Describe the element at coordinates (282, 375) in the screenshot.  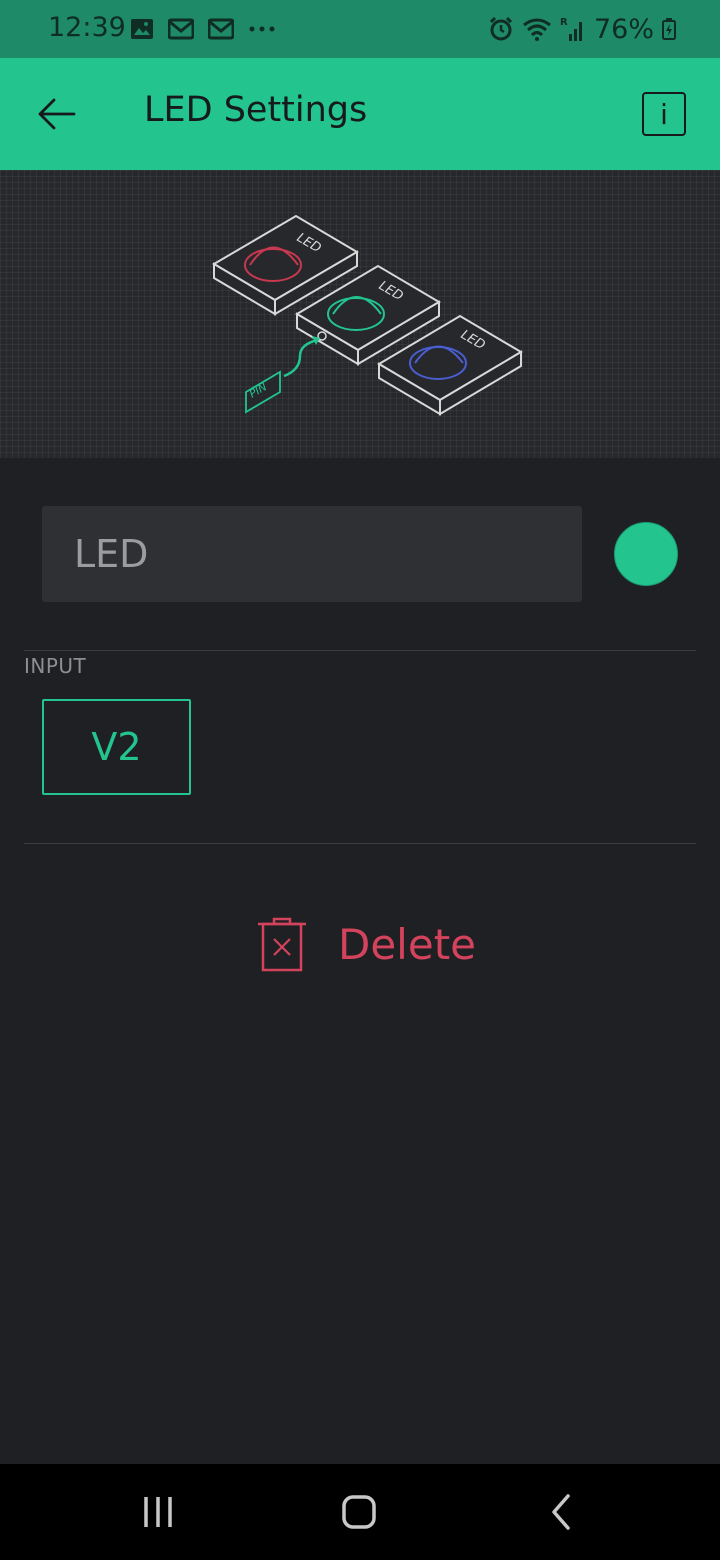
I see `pin-tag: PIN` at that location.